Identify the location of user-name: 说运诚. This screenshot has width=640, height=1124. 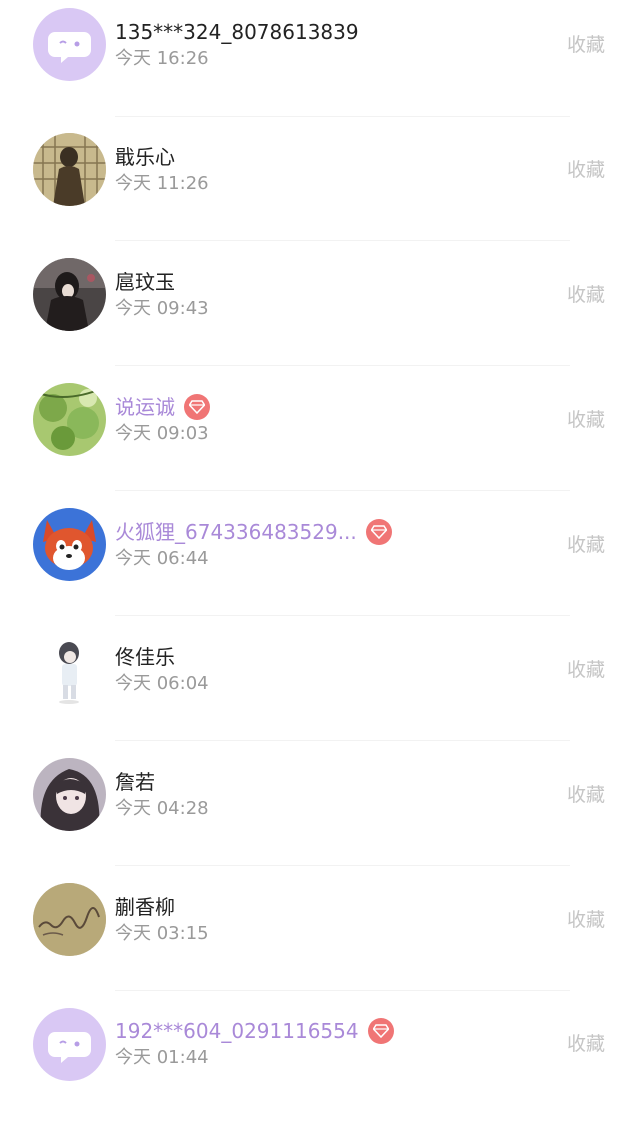
(145, 407).